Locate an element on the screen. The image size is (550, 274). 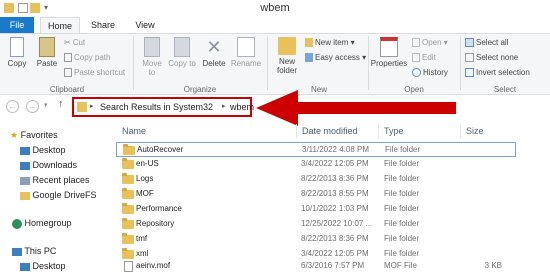
copy-to-button: Copy to is located at coordinates (182, 52).